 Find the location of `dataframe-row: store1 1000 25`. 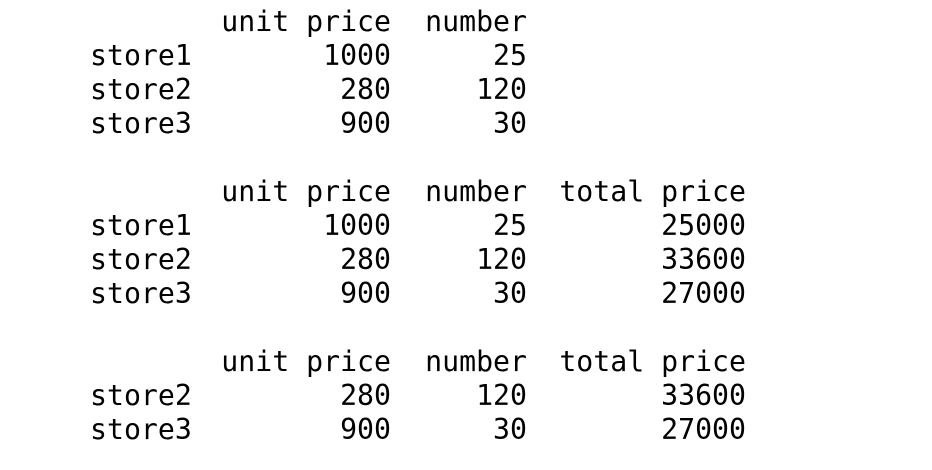

dataframe-row: store1 1000 25 is located at coordinates (373, 56).